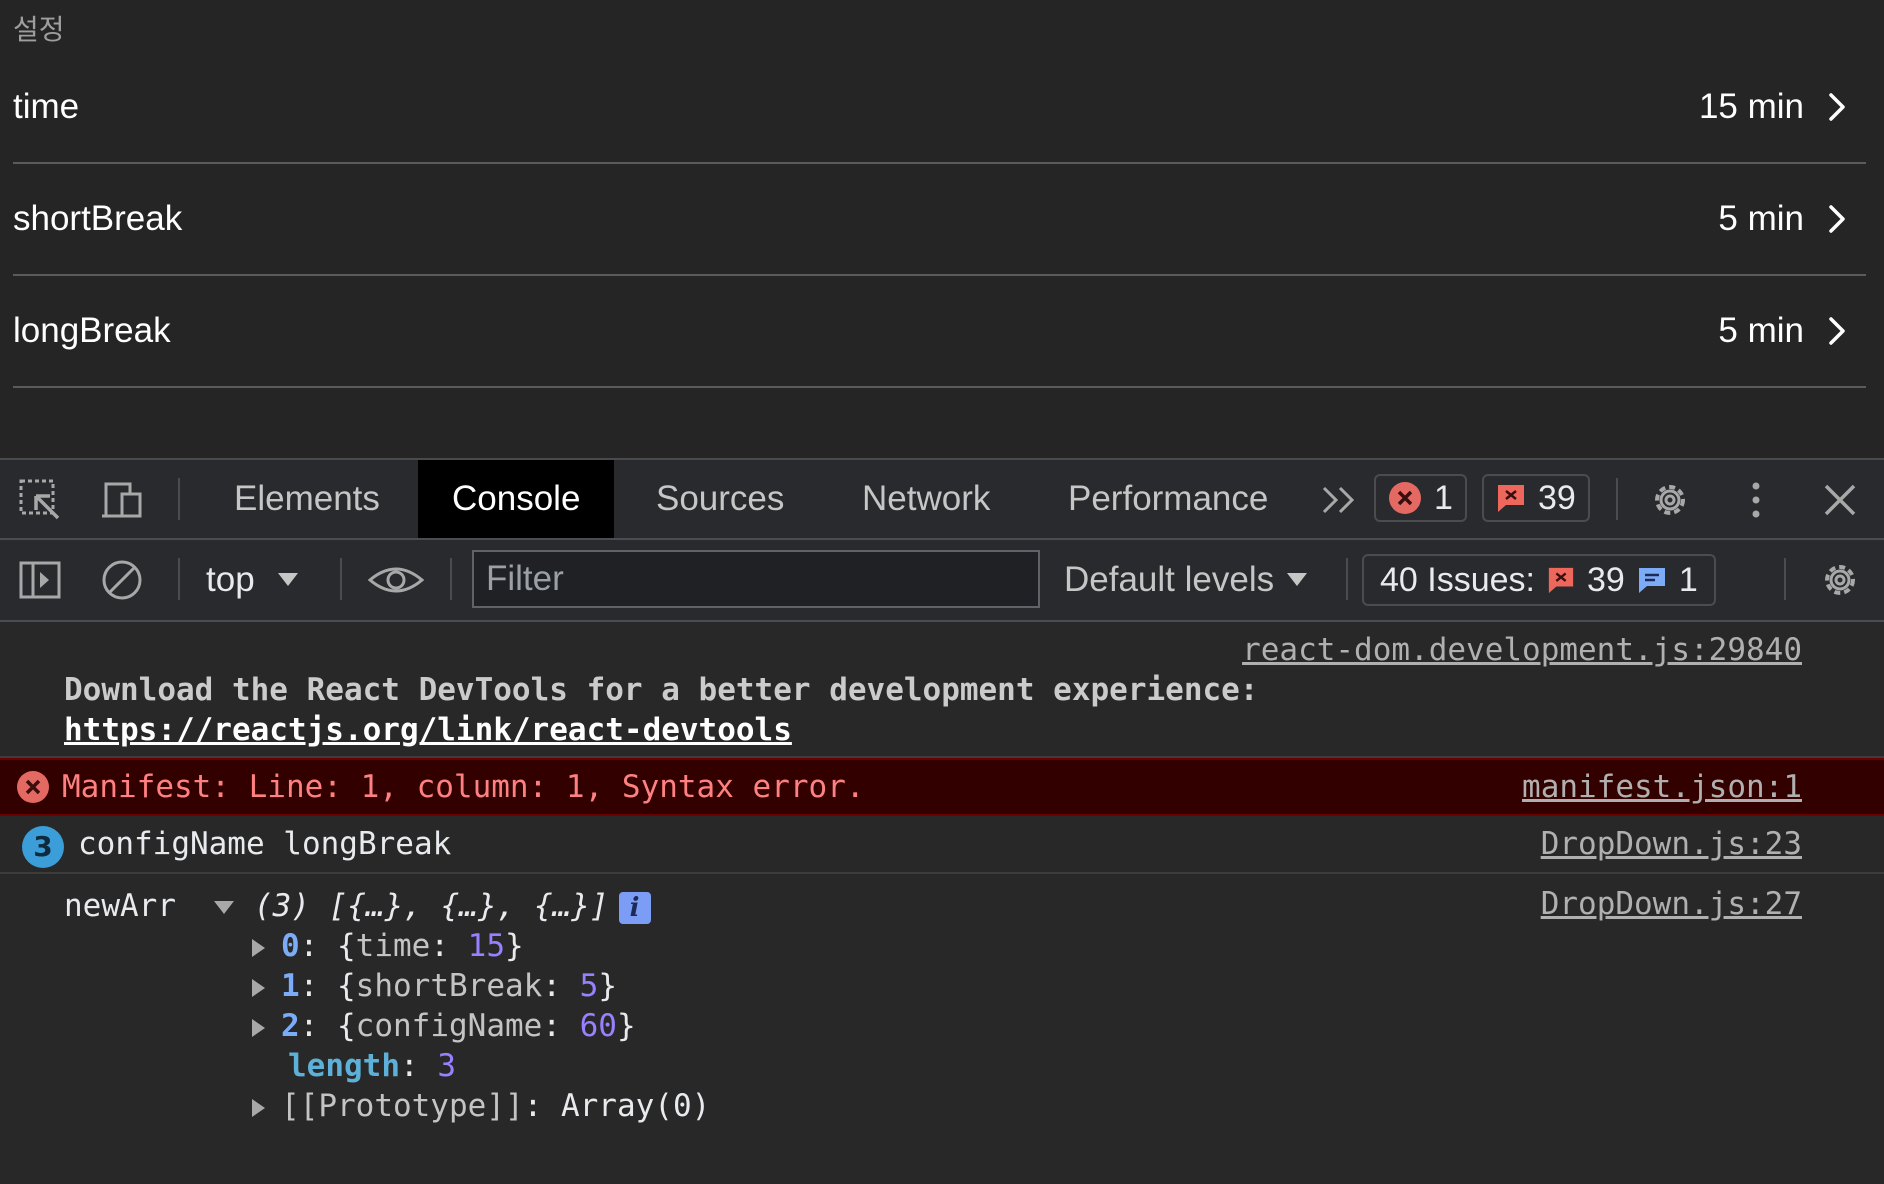  I want to click on item-index: 1, so click(290, 986).